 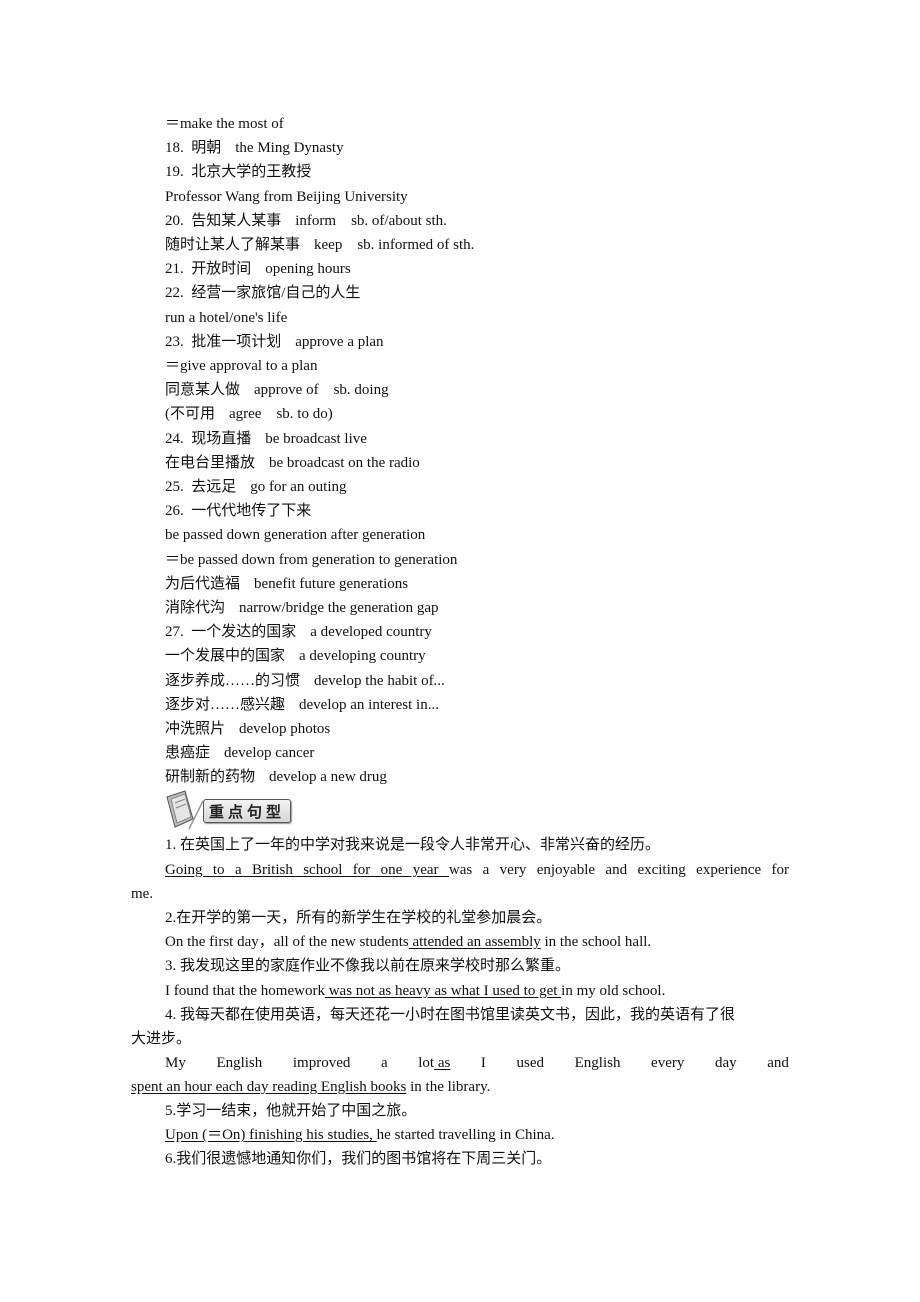 I want to click on vocab-line: 19. 北京大学的王教授, so click(x=238, y=172).